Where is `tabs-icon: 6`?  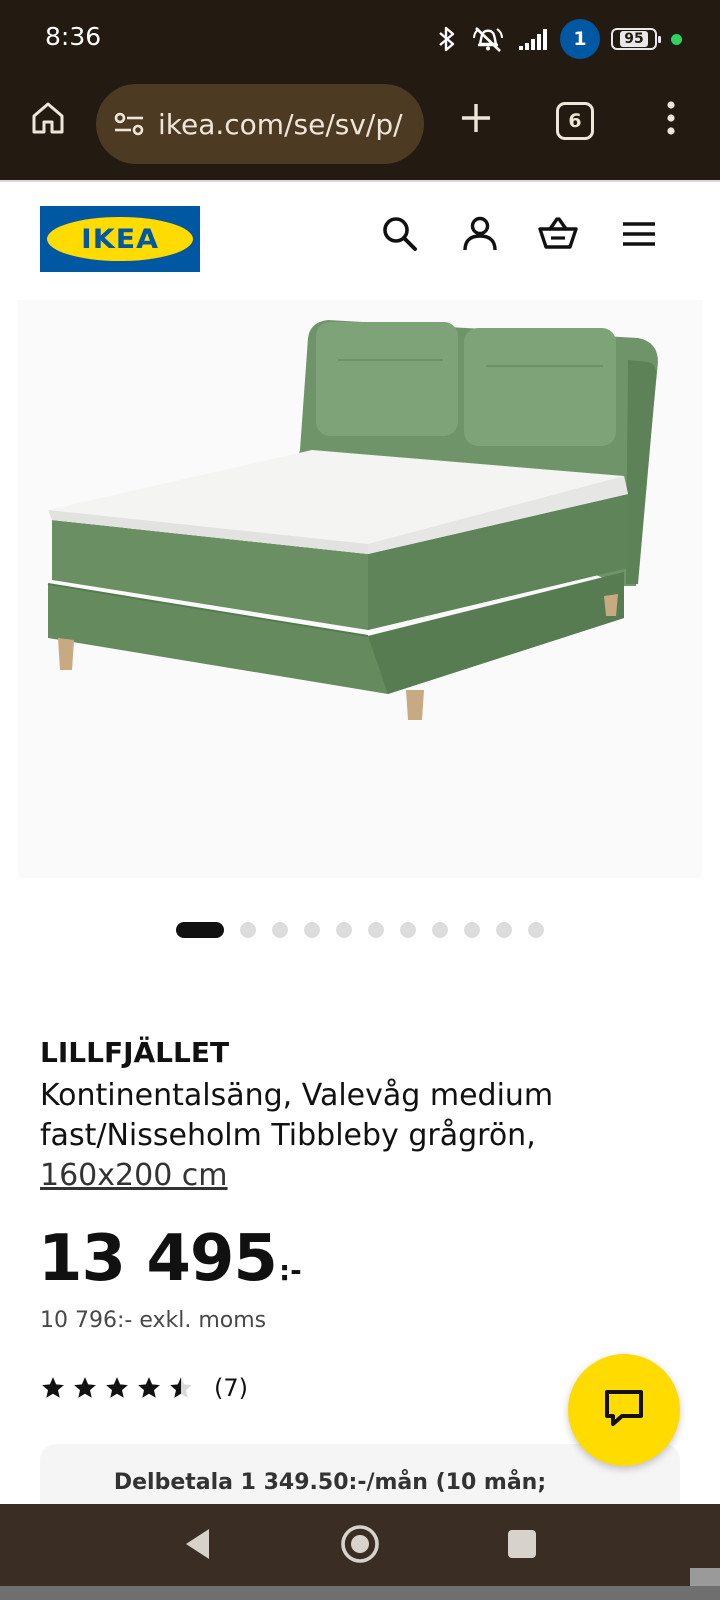 tabs-icon: 6 is located at coordinates (575, 121).